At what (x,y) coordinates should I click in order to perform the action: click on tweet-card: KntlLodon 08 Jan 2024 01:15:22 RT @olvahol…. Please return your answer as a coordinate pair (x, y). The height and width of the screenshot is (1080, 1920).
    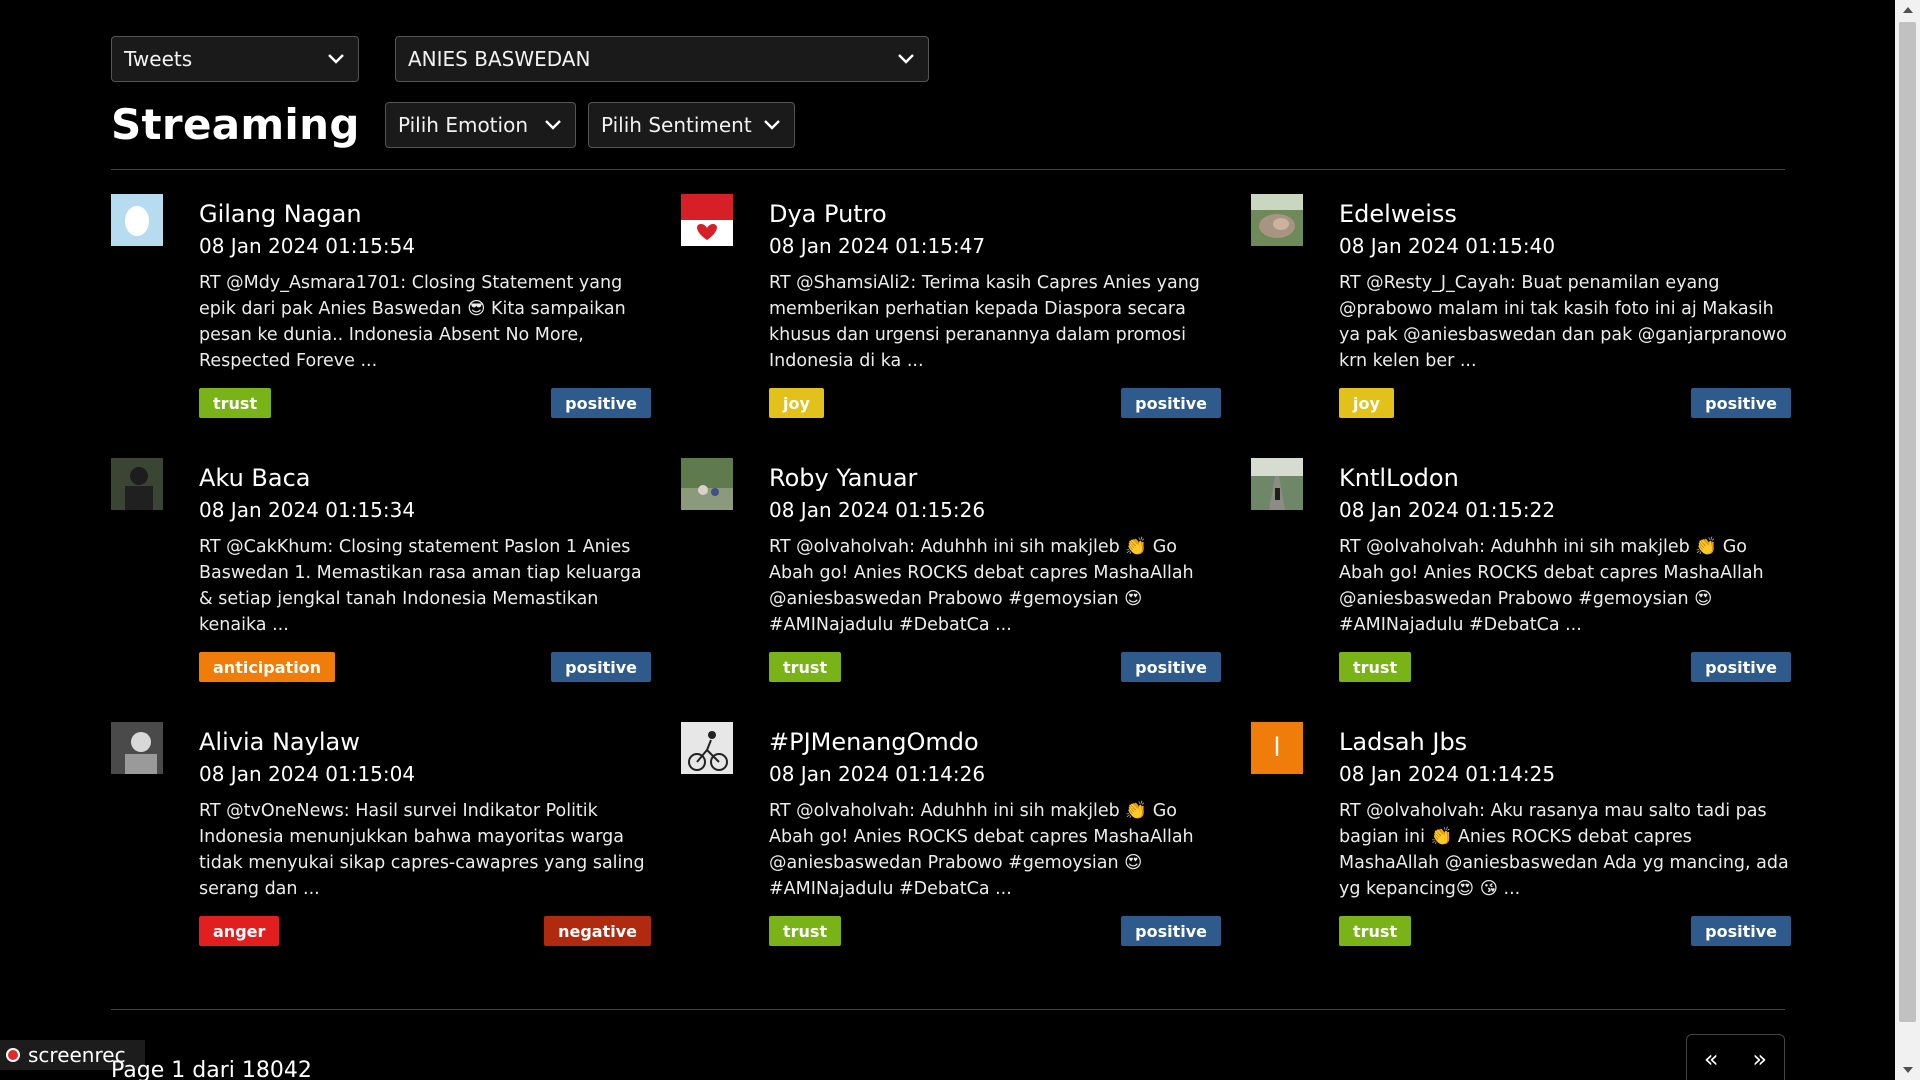
    Looking at the image, I should click on (1521, 583).